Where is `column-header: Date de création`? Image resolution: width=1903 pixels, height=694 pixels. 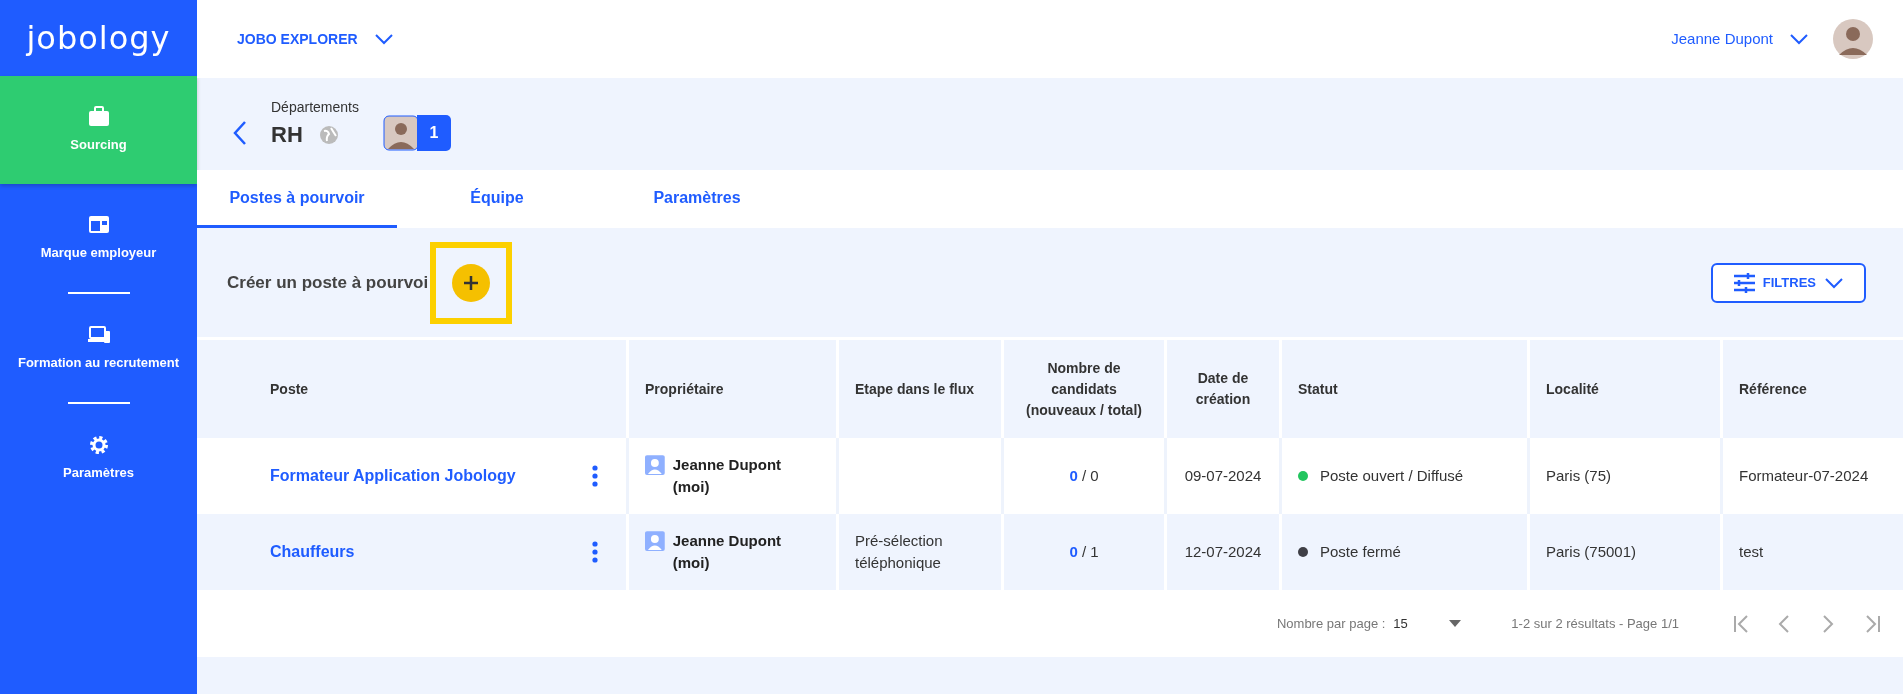
column-header: Date de création is located at coordinates (1221, 387).